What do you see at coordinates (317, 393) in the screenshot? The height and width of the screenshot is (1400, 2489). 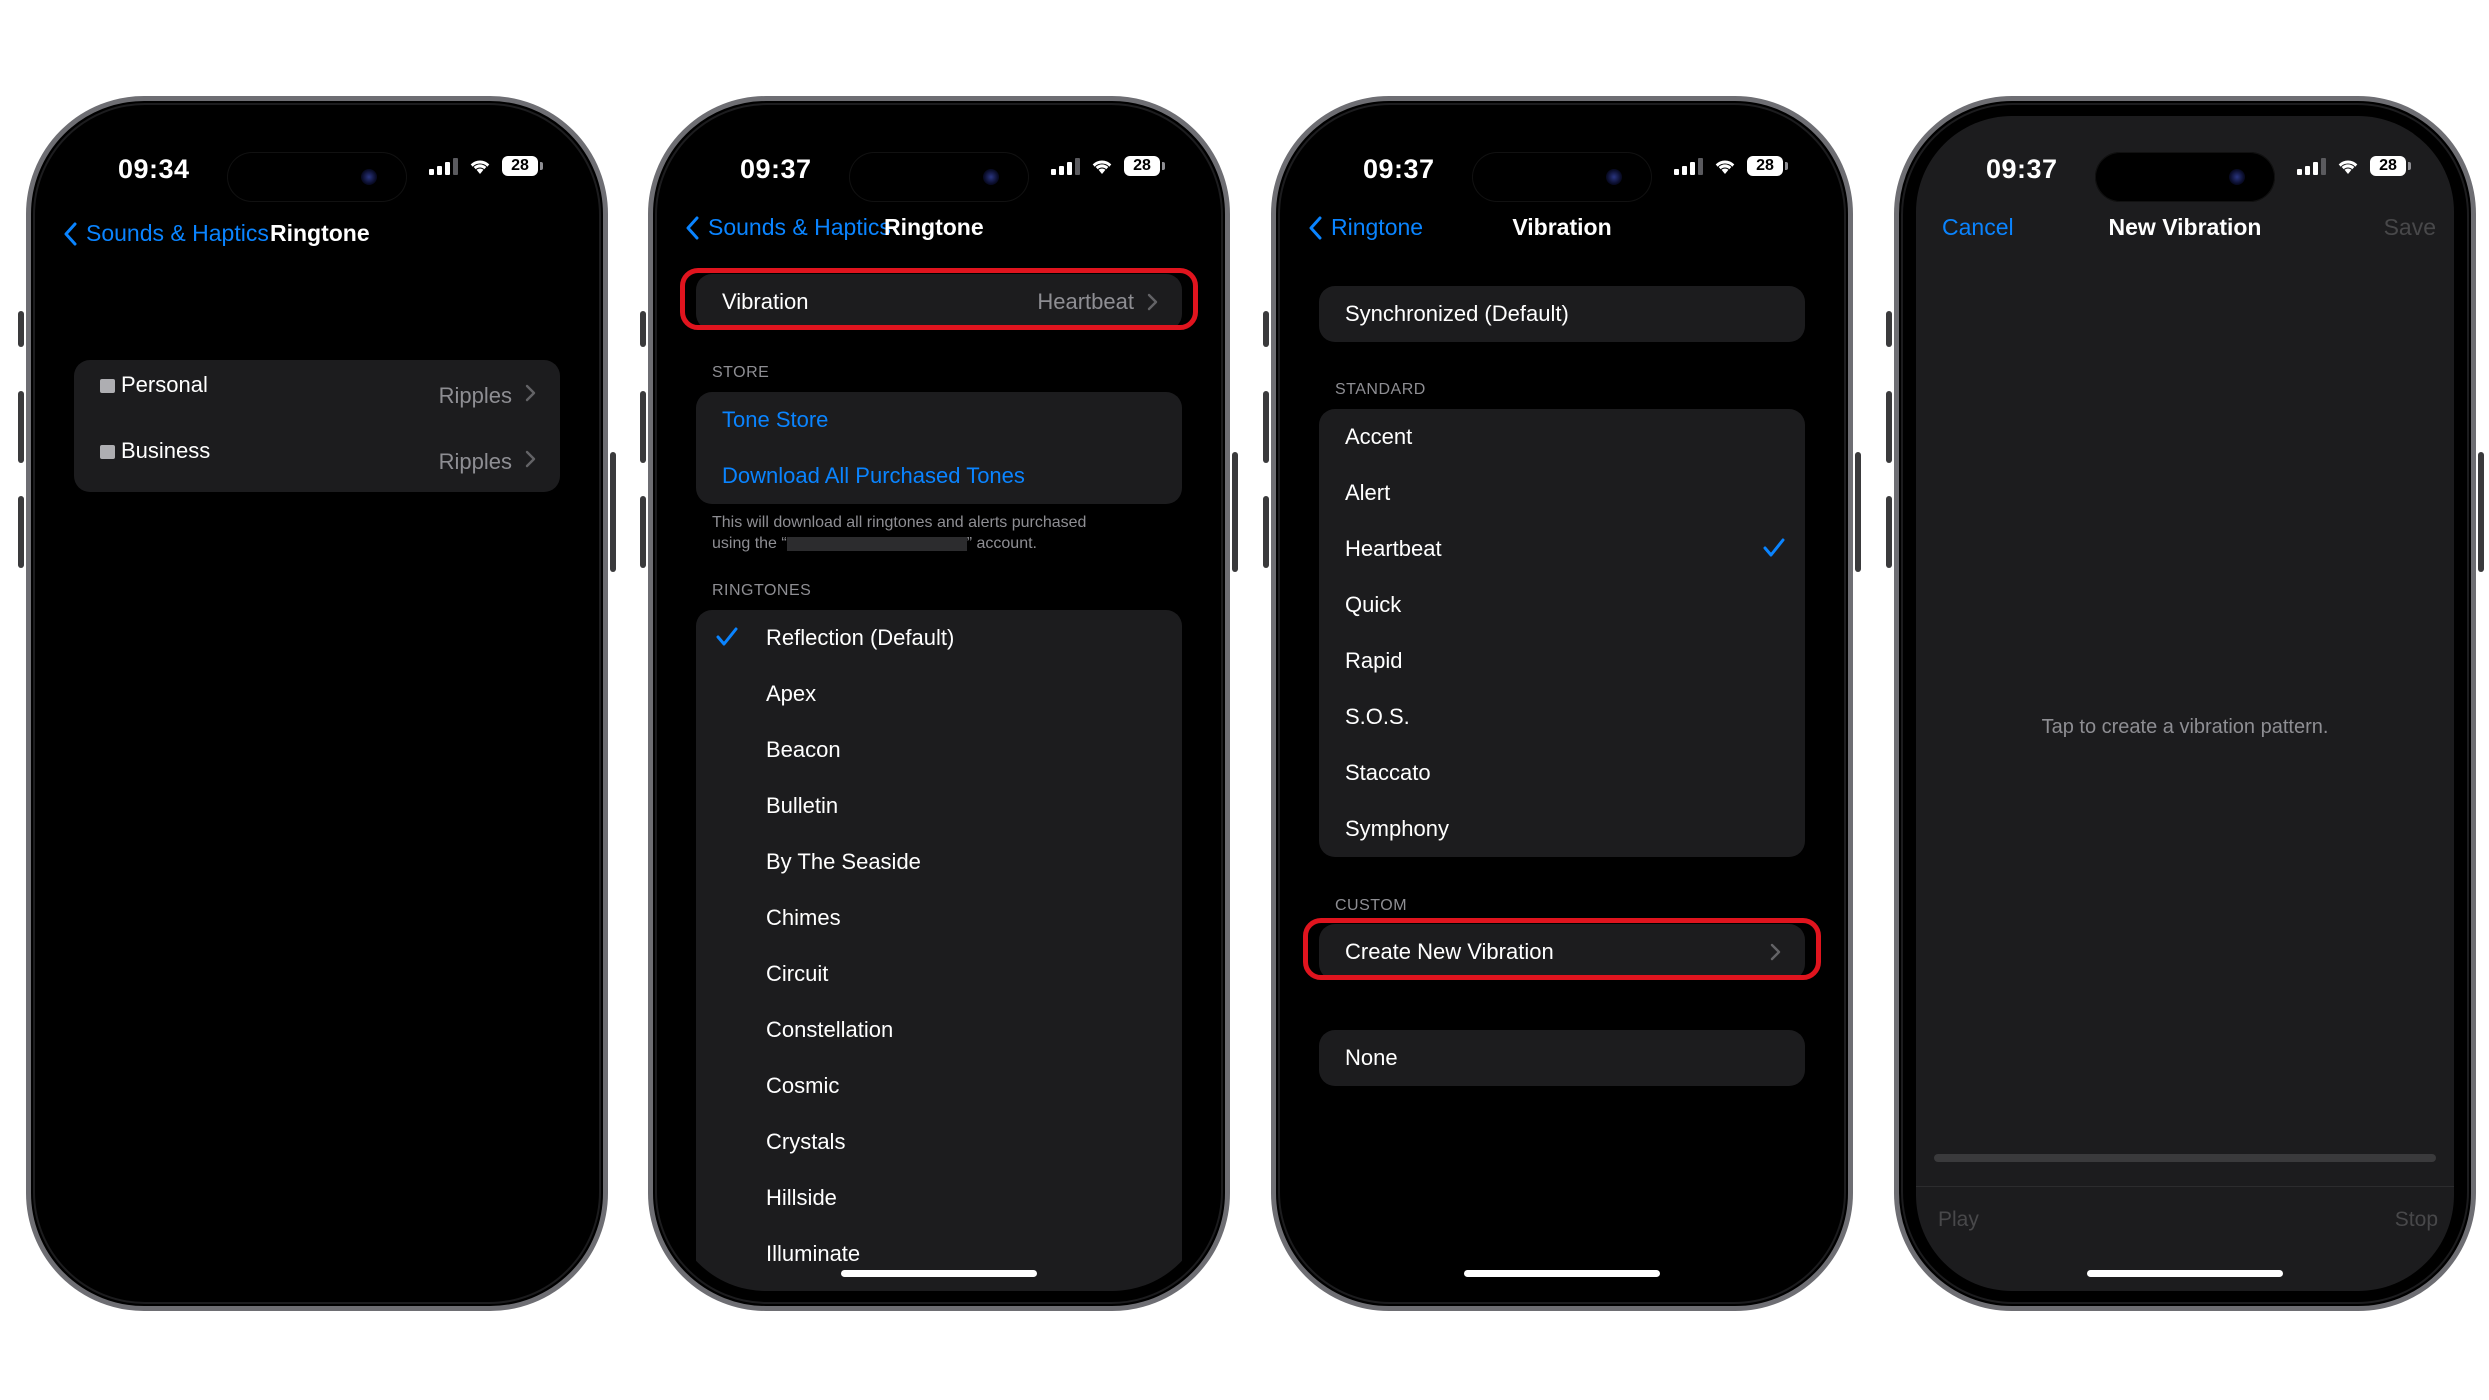 I see `list-item-personal: Personal Ripples` at bounding box center [317, 393].